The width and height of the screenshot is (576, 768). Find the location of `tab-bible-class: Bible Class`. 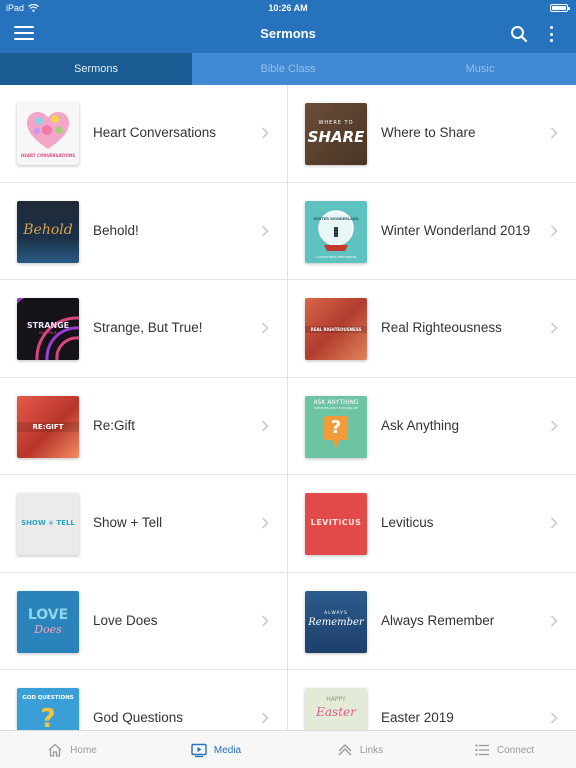

tab-bible-class: Bible Class is located at coordinates (288, 69).